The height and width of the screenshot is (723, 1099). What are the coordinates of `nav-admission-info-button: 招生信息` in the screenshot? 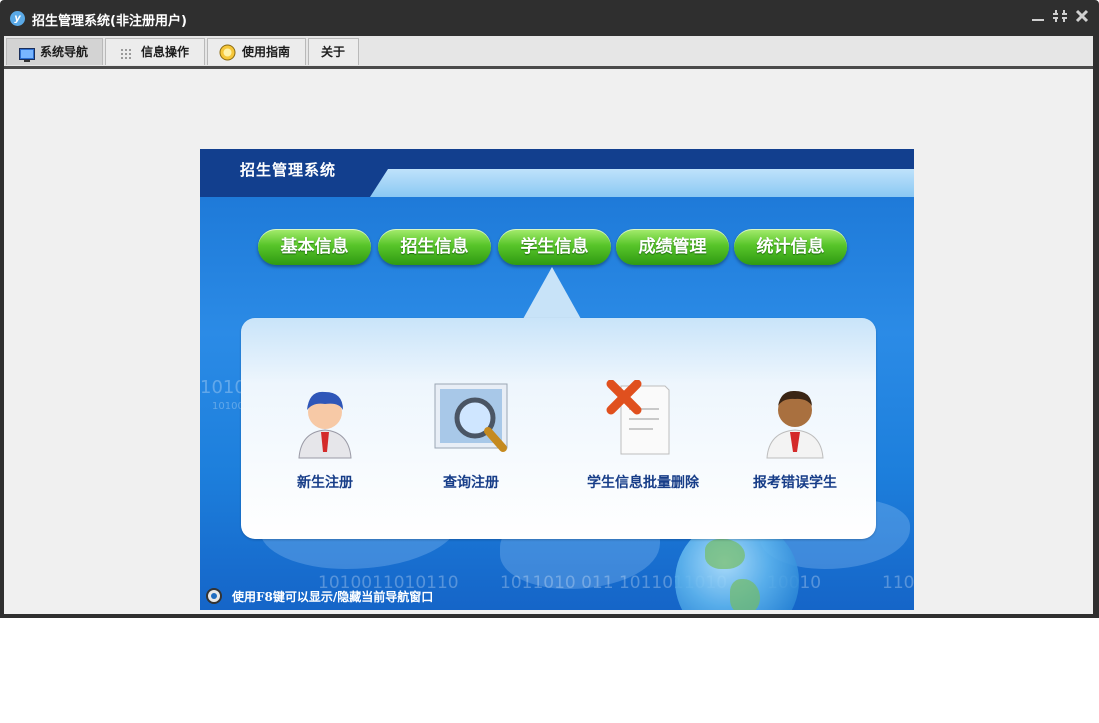 It's located at (434, 247).